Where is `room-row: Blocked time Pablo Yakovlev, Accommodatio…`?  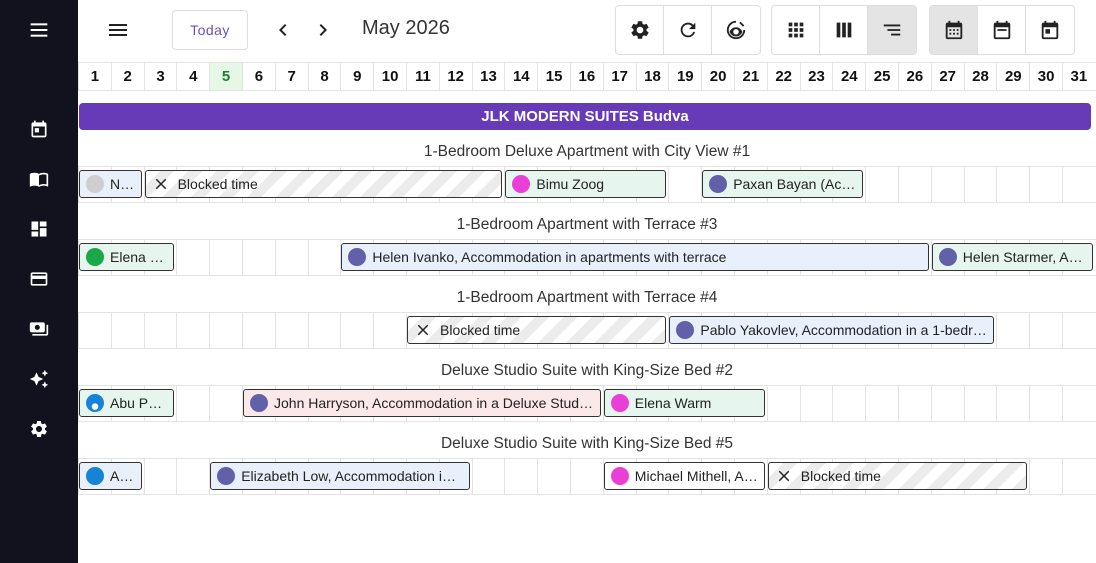
room-row: Blocked time Pablo Yakovlev, Accommodatio… is located at coordinates (587, 330).